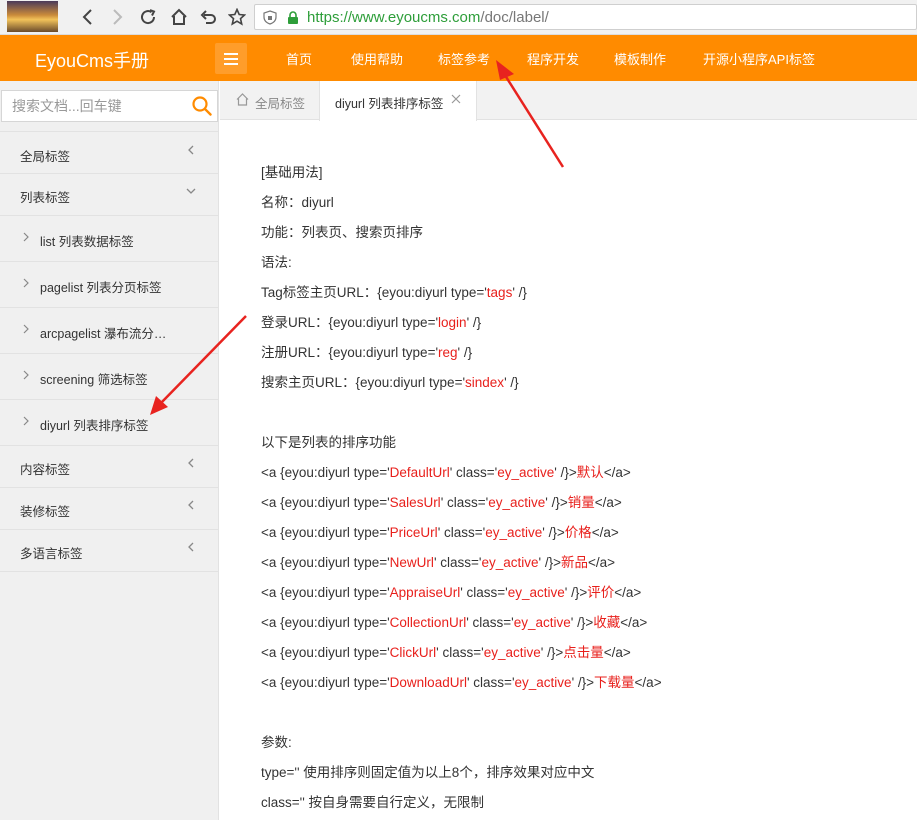 Image resolution: width=917 pixels, height=823 pixels. Describe the element at coordinates (568, 101) in the screenshot. I see `tab-bar: 全局标签 diyurl 列表排序标签` at that location.